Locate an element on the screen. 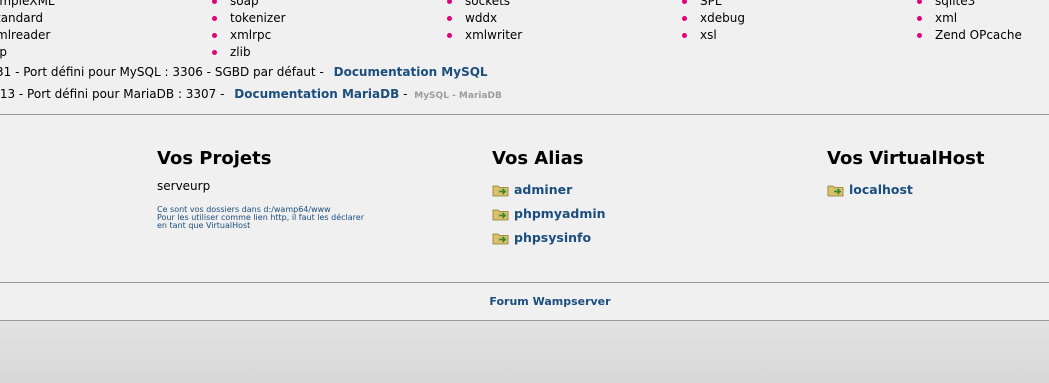  extensions-column-3: SPL xdebug xsl is located at coordinates (713, 22).